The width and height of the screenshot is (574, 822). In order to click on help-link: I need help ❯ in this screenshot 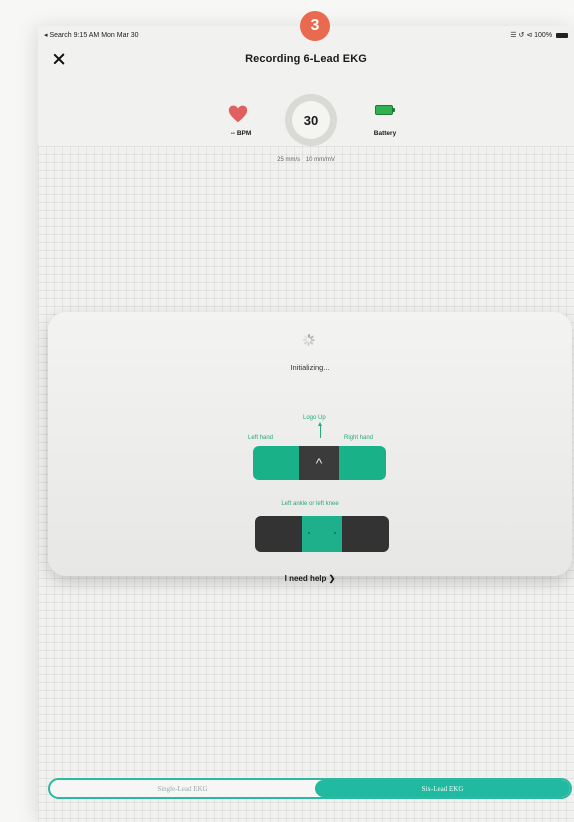, I will do `click(310, 578)`.